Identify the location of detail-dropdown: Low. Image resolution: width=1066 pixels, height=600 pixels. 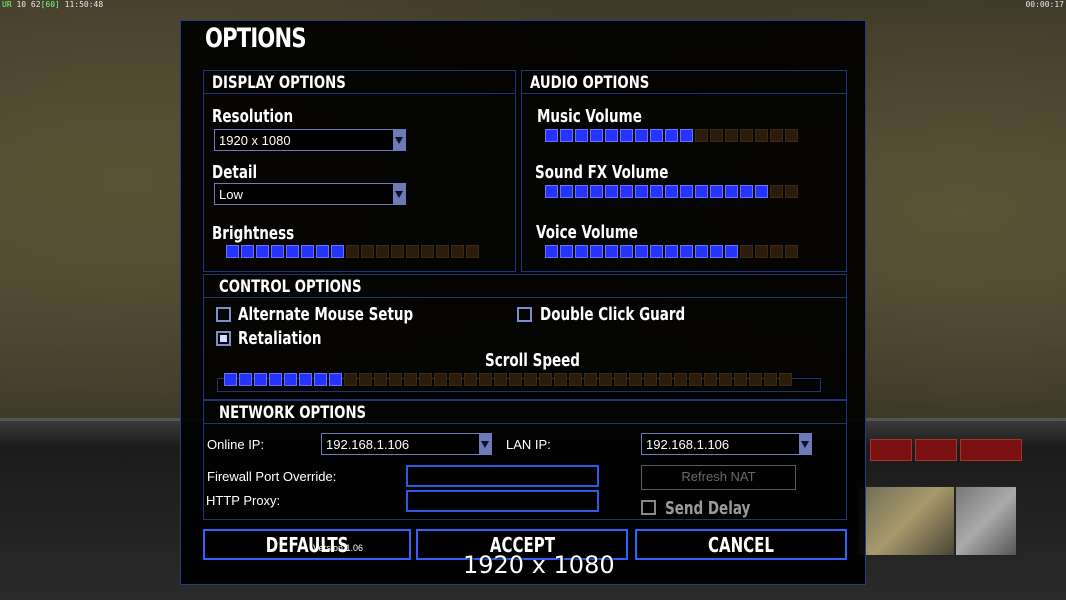
(310, 194).